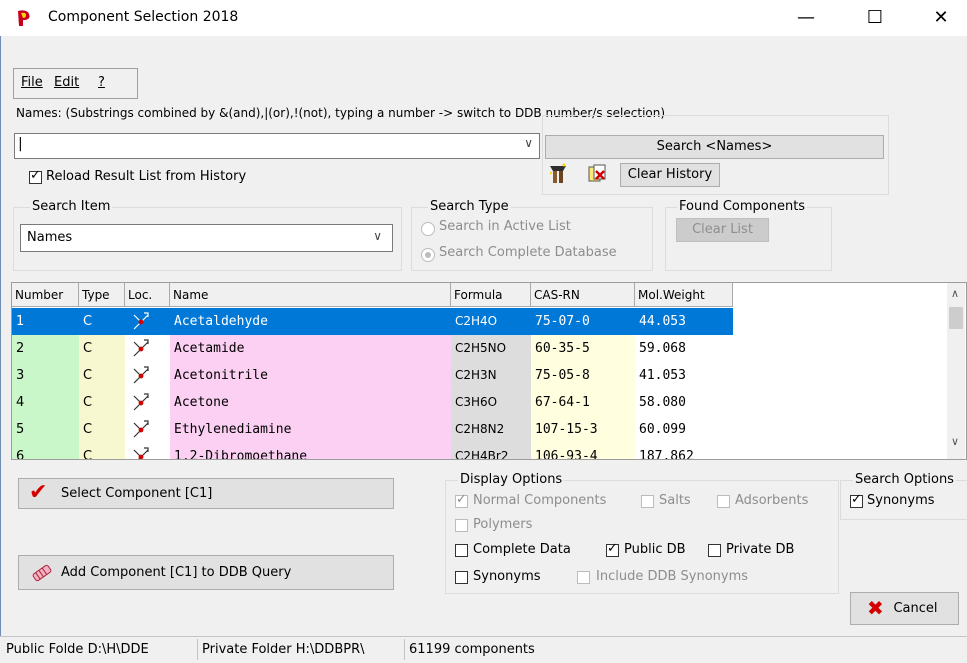 The width and height of the screenshot is (967, 663). Describe the element at coordinates (956, 318) in the screenshot. I see `scrollbar-thumb` at that location.